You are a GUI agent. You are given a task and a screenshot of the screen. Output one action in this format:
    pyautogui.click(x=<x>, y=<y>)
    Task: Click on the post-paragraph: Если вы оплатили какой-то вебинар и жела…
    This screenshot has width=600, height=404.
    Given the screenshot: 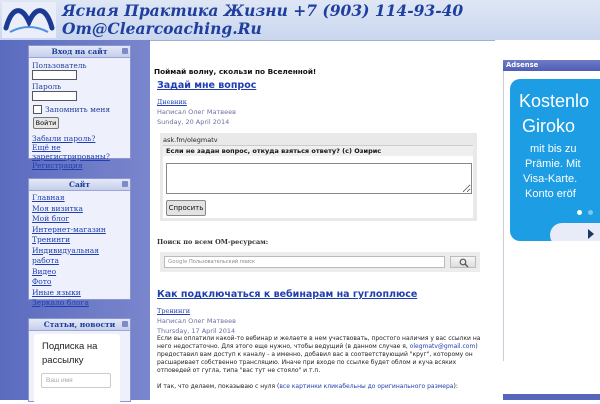 What is the action you would take?
    pyautogui.click(x=322, y=355)
    